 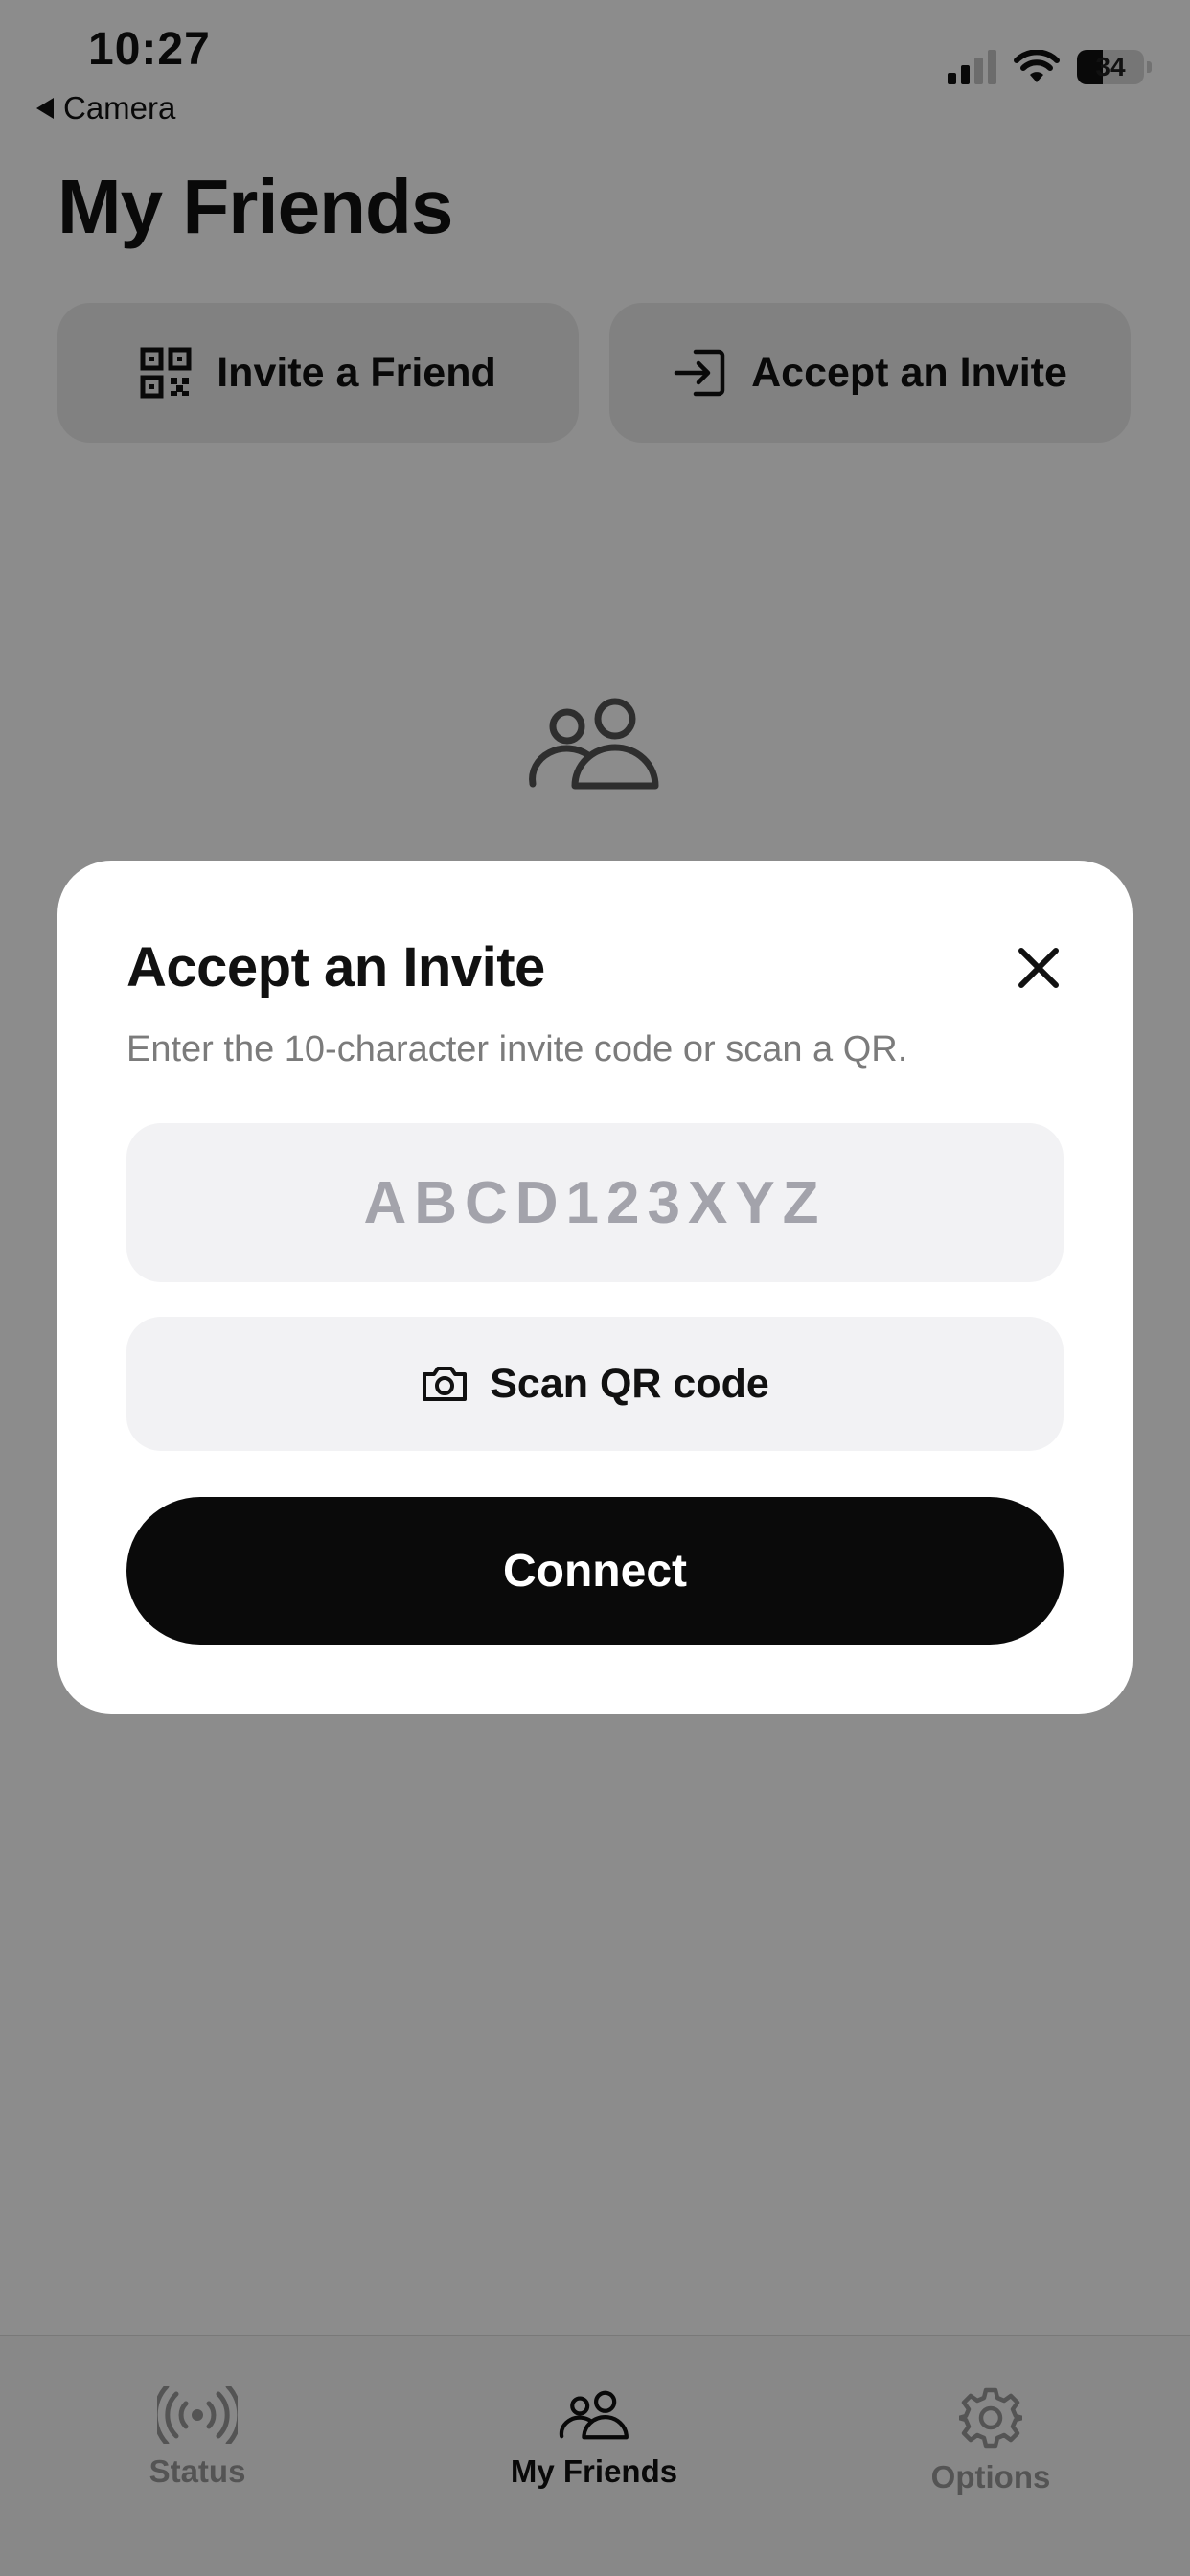 I want to click on connect-label: Connect, so click(x=595, y=1571).